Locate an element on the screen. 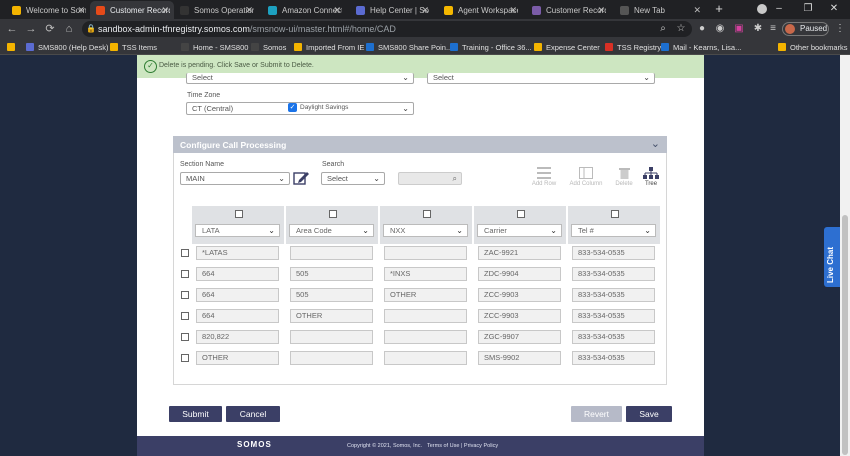 This screenshot has width=850, height=456. cancel-button: Cancel is located at coordinates (253, 414).